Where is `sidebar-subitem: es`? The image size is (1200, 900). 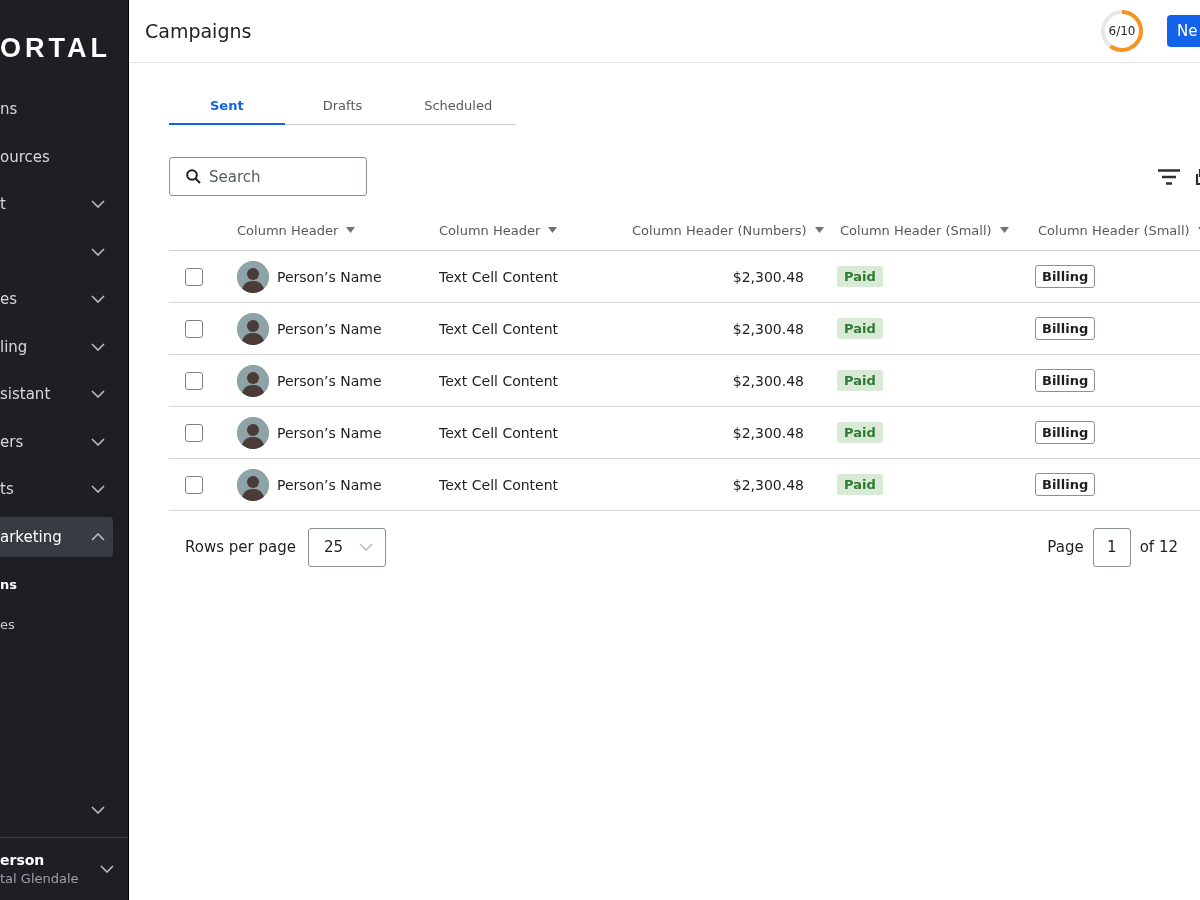 sidebar-subitem: es is located at coordinates (64, 624).